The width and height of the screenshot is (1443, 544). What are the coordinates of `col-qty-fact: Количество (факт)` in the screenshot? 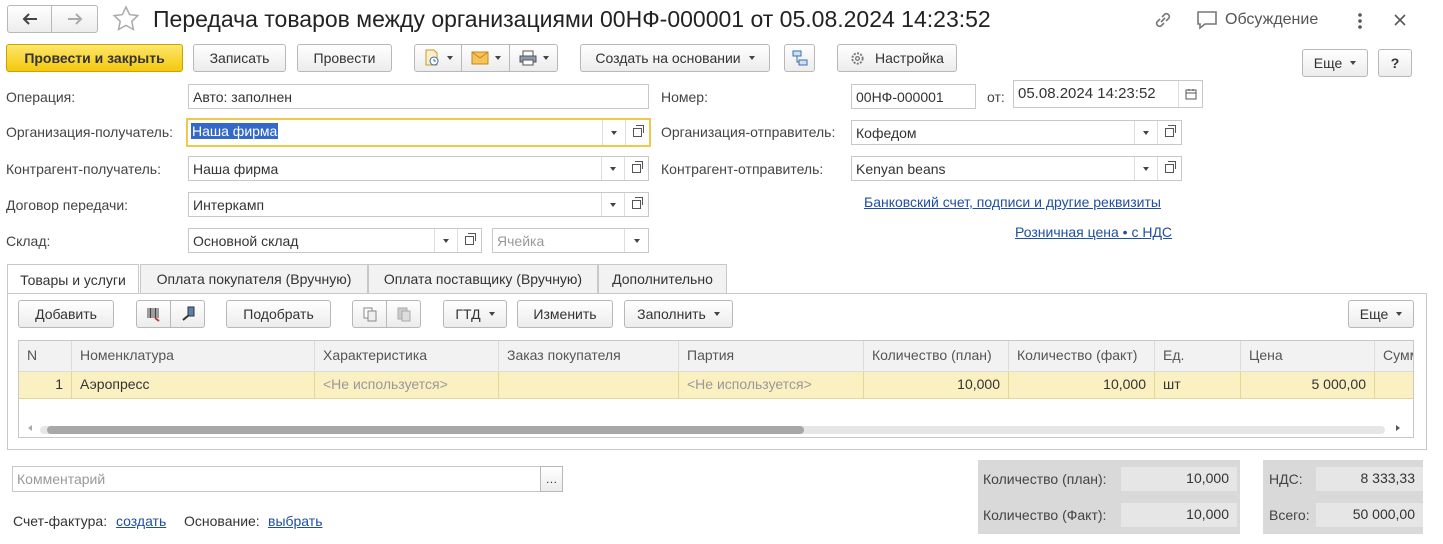 It's located at (1081, 355).